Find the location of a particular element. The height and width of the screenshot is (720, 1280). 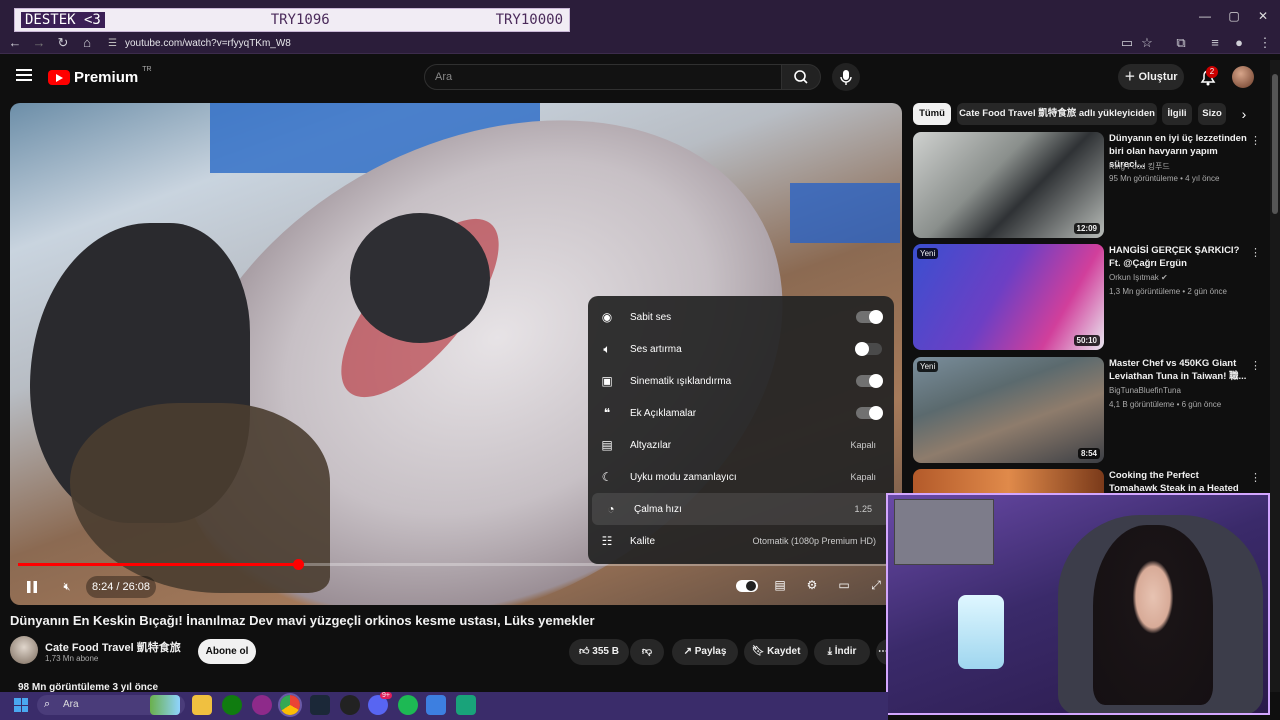

thumbs-down-icon: 👎︎ is located at coordinates (647, 651).